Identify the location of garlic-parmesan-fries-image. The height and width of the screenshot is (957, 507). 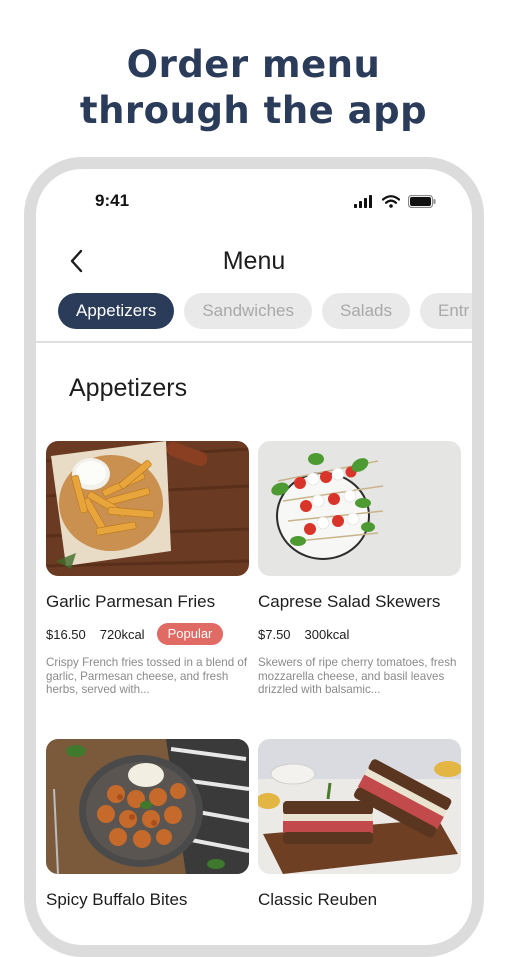
(147, 508).